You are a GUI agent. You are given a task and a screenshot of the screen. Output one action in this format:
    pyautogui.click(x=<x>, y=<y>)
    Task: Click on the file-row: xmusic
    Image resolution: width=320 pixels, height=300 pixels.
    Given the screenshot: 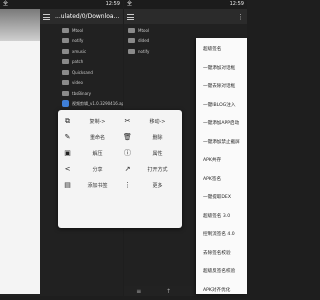 What is the action you would take?
    pyautogui.click(x=92, y=51)
    